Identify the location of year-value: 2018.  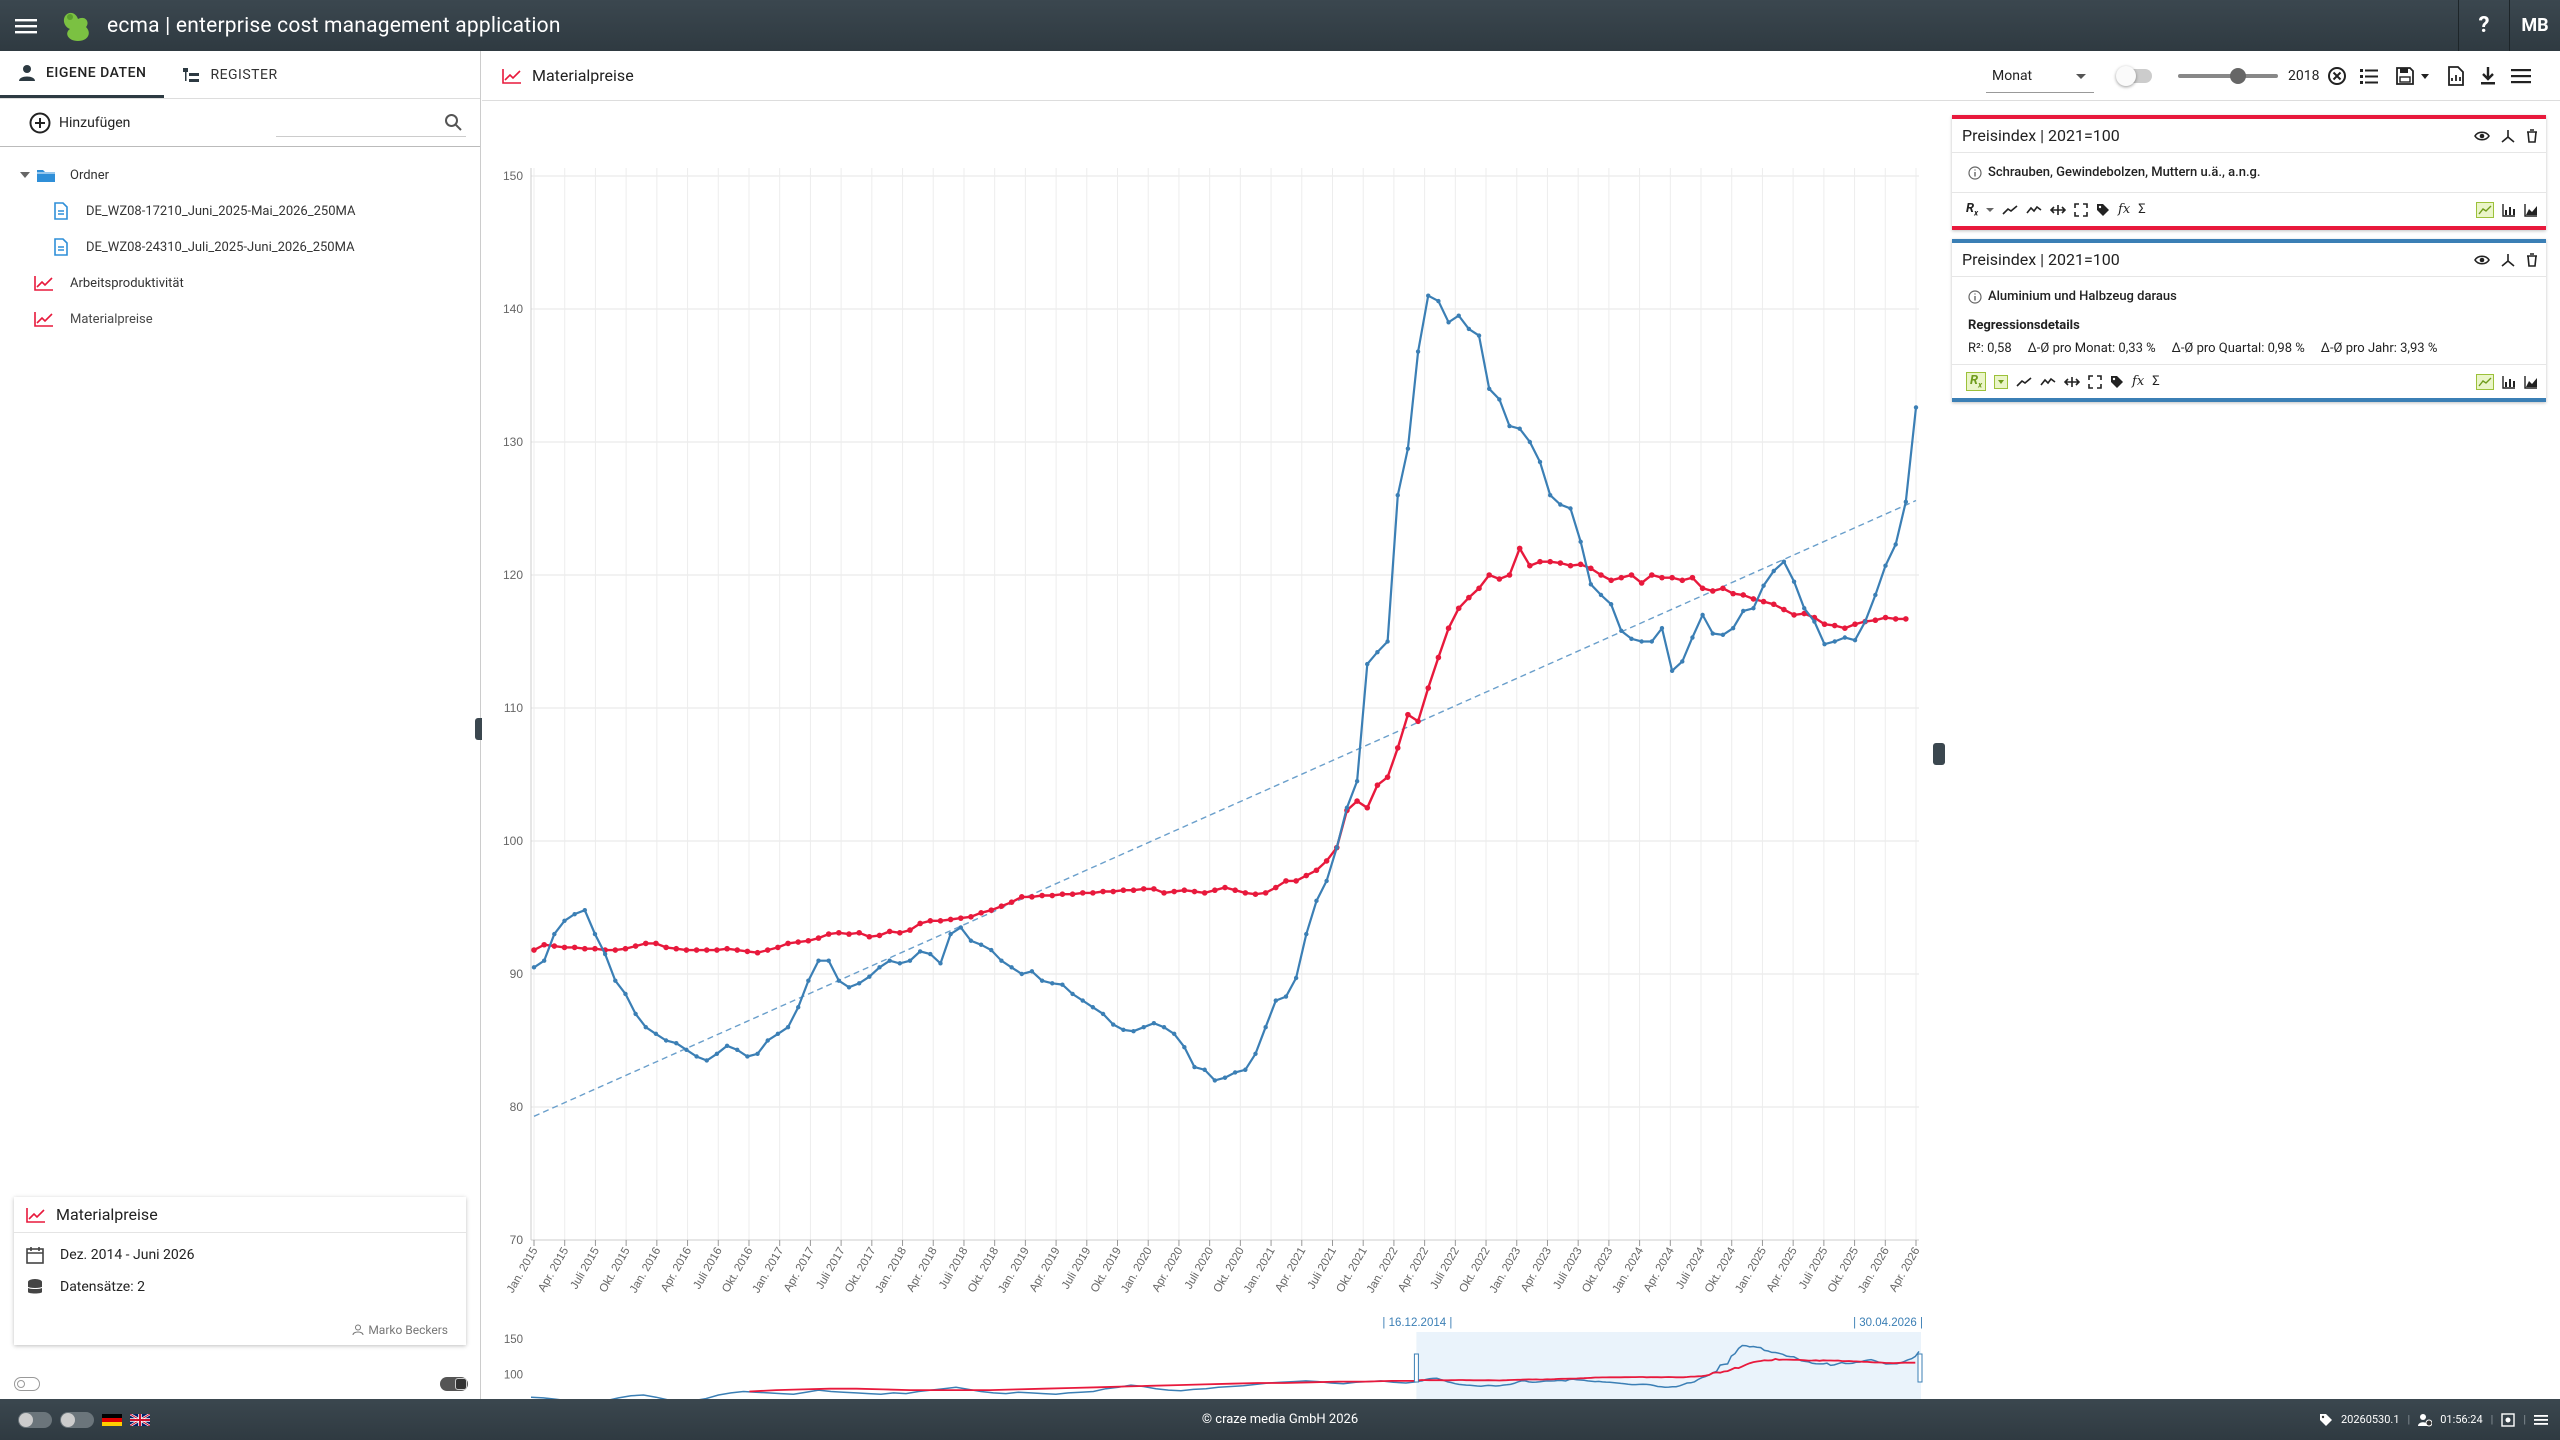
(2304, 76).